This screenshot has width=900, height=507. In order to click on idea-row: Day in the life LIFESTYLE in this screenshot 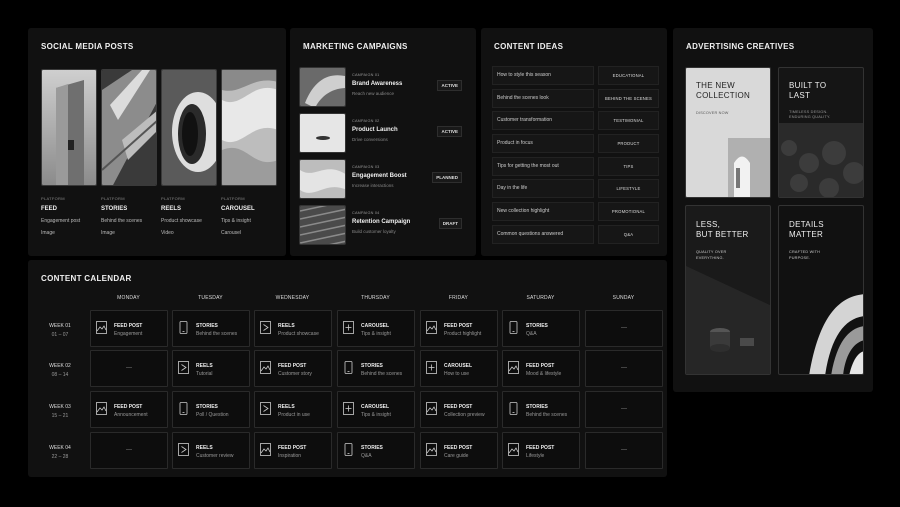, I will do `click(575, 188)`.